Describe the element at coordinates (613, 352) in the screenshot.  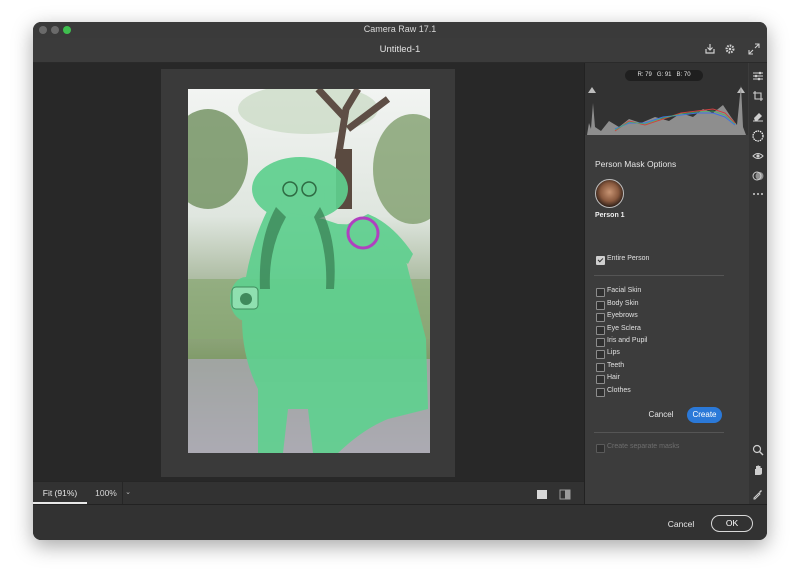
I see `part-label: Lips` at that location.